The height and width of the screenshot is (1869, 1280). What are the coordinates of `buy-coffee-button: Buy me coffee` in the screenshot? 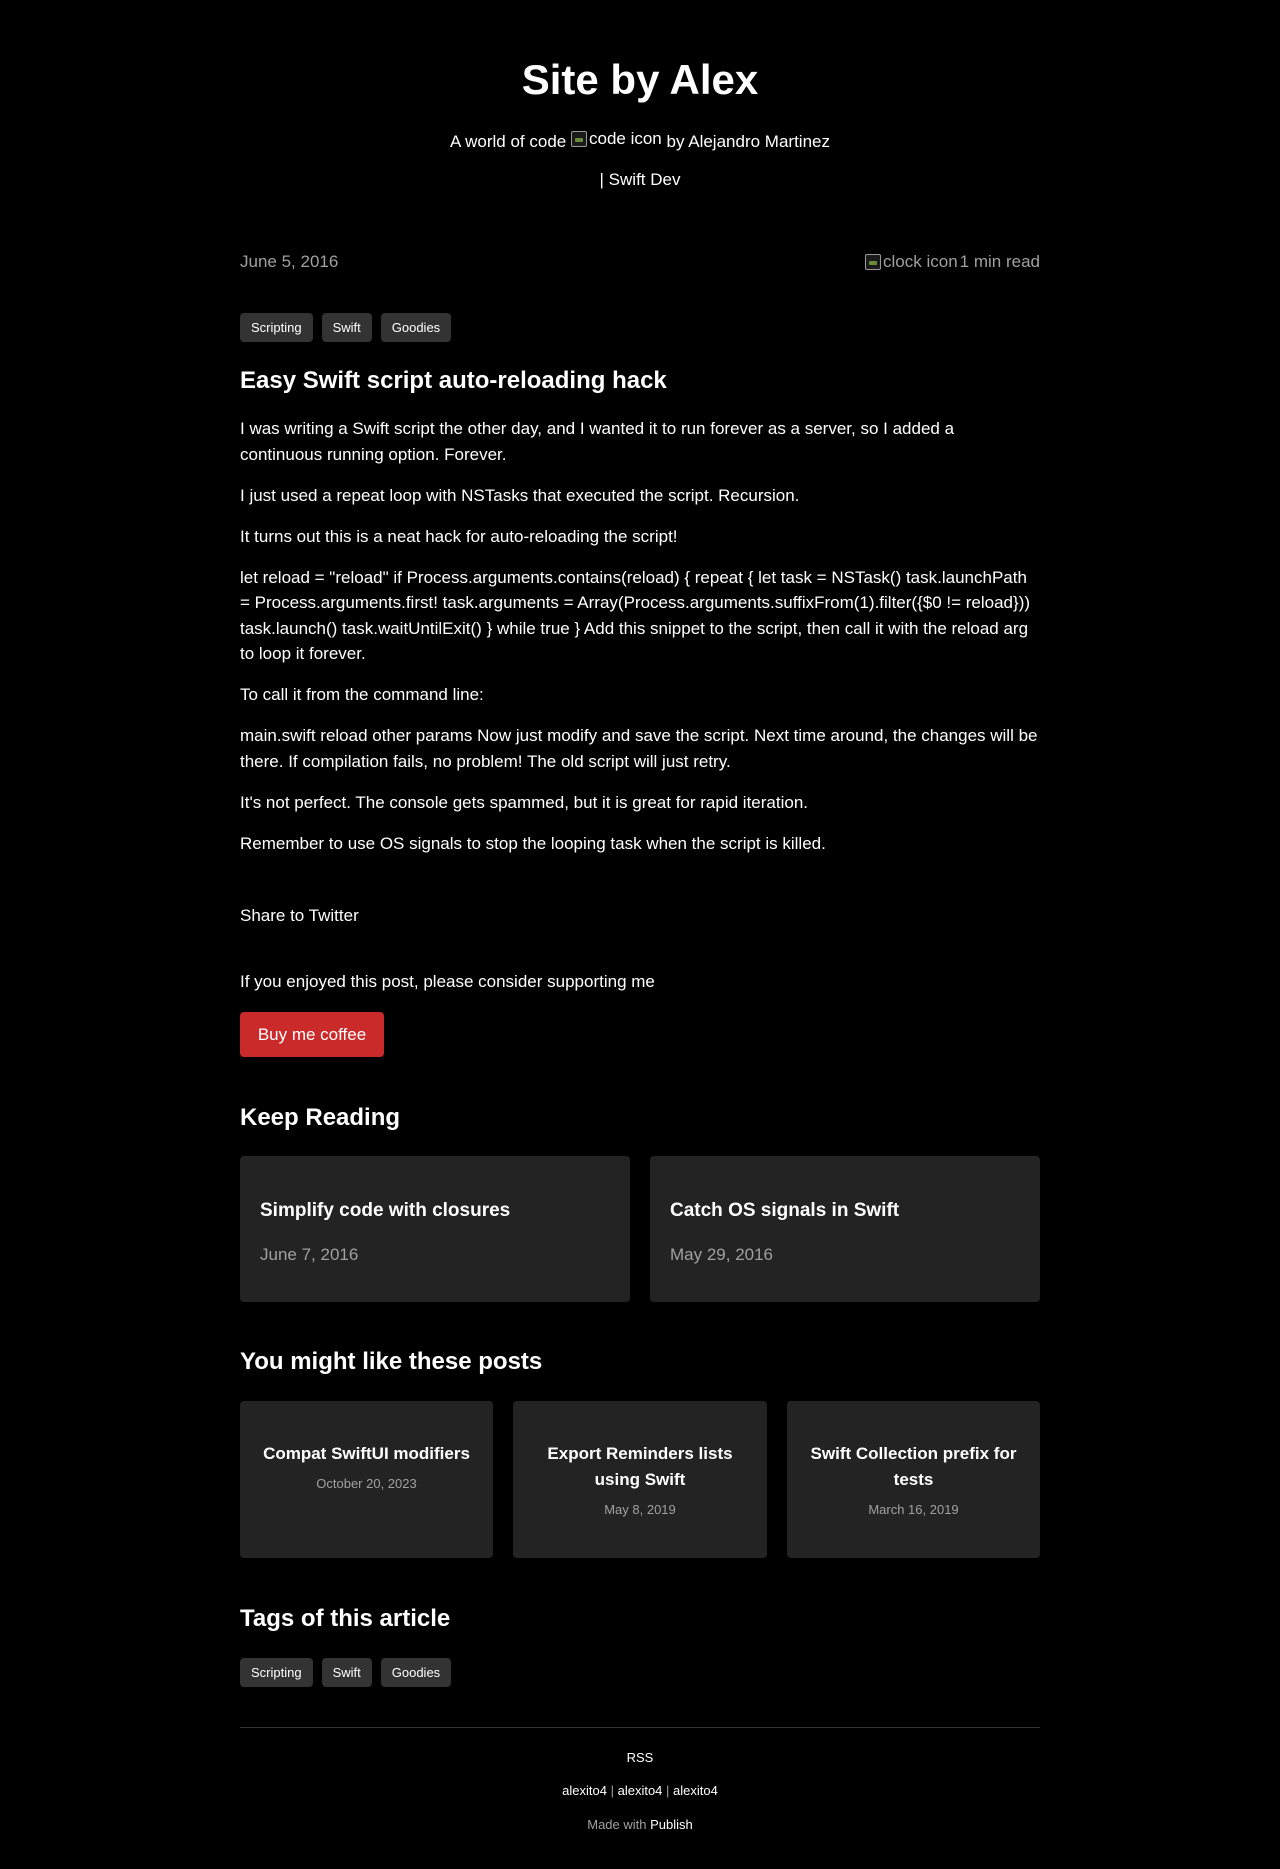 It's located at (312, 1034).